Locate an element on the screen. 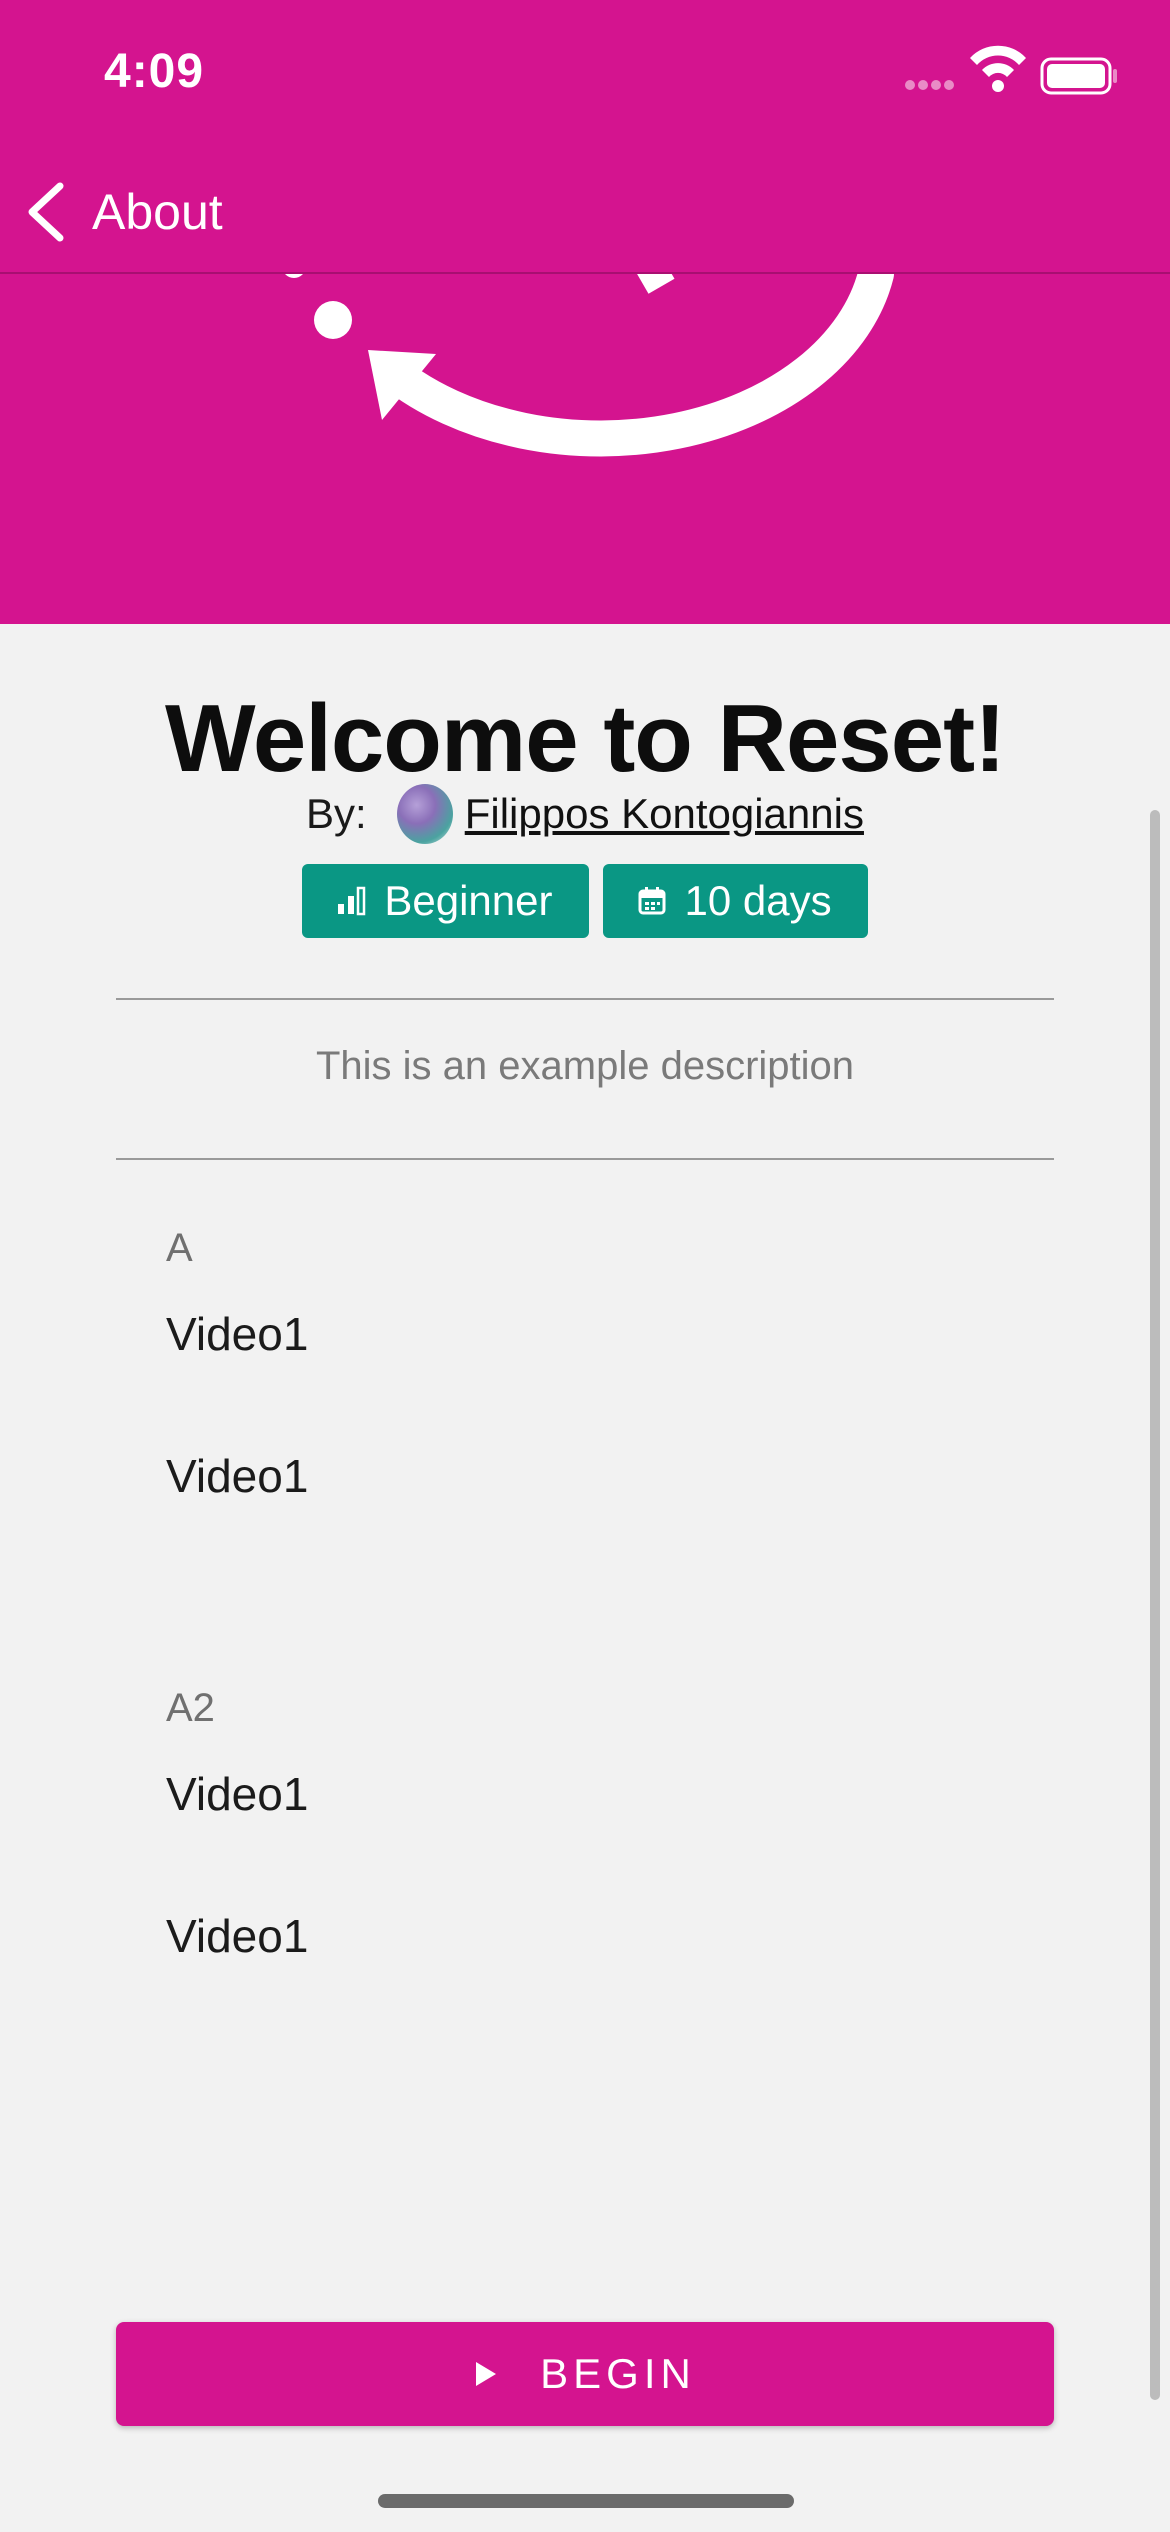 The height and width of the screenshot is (2532, 1170). duration-tag: 10 days is located at coordinates (735, 901).